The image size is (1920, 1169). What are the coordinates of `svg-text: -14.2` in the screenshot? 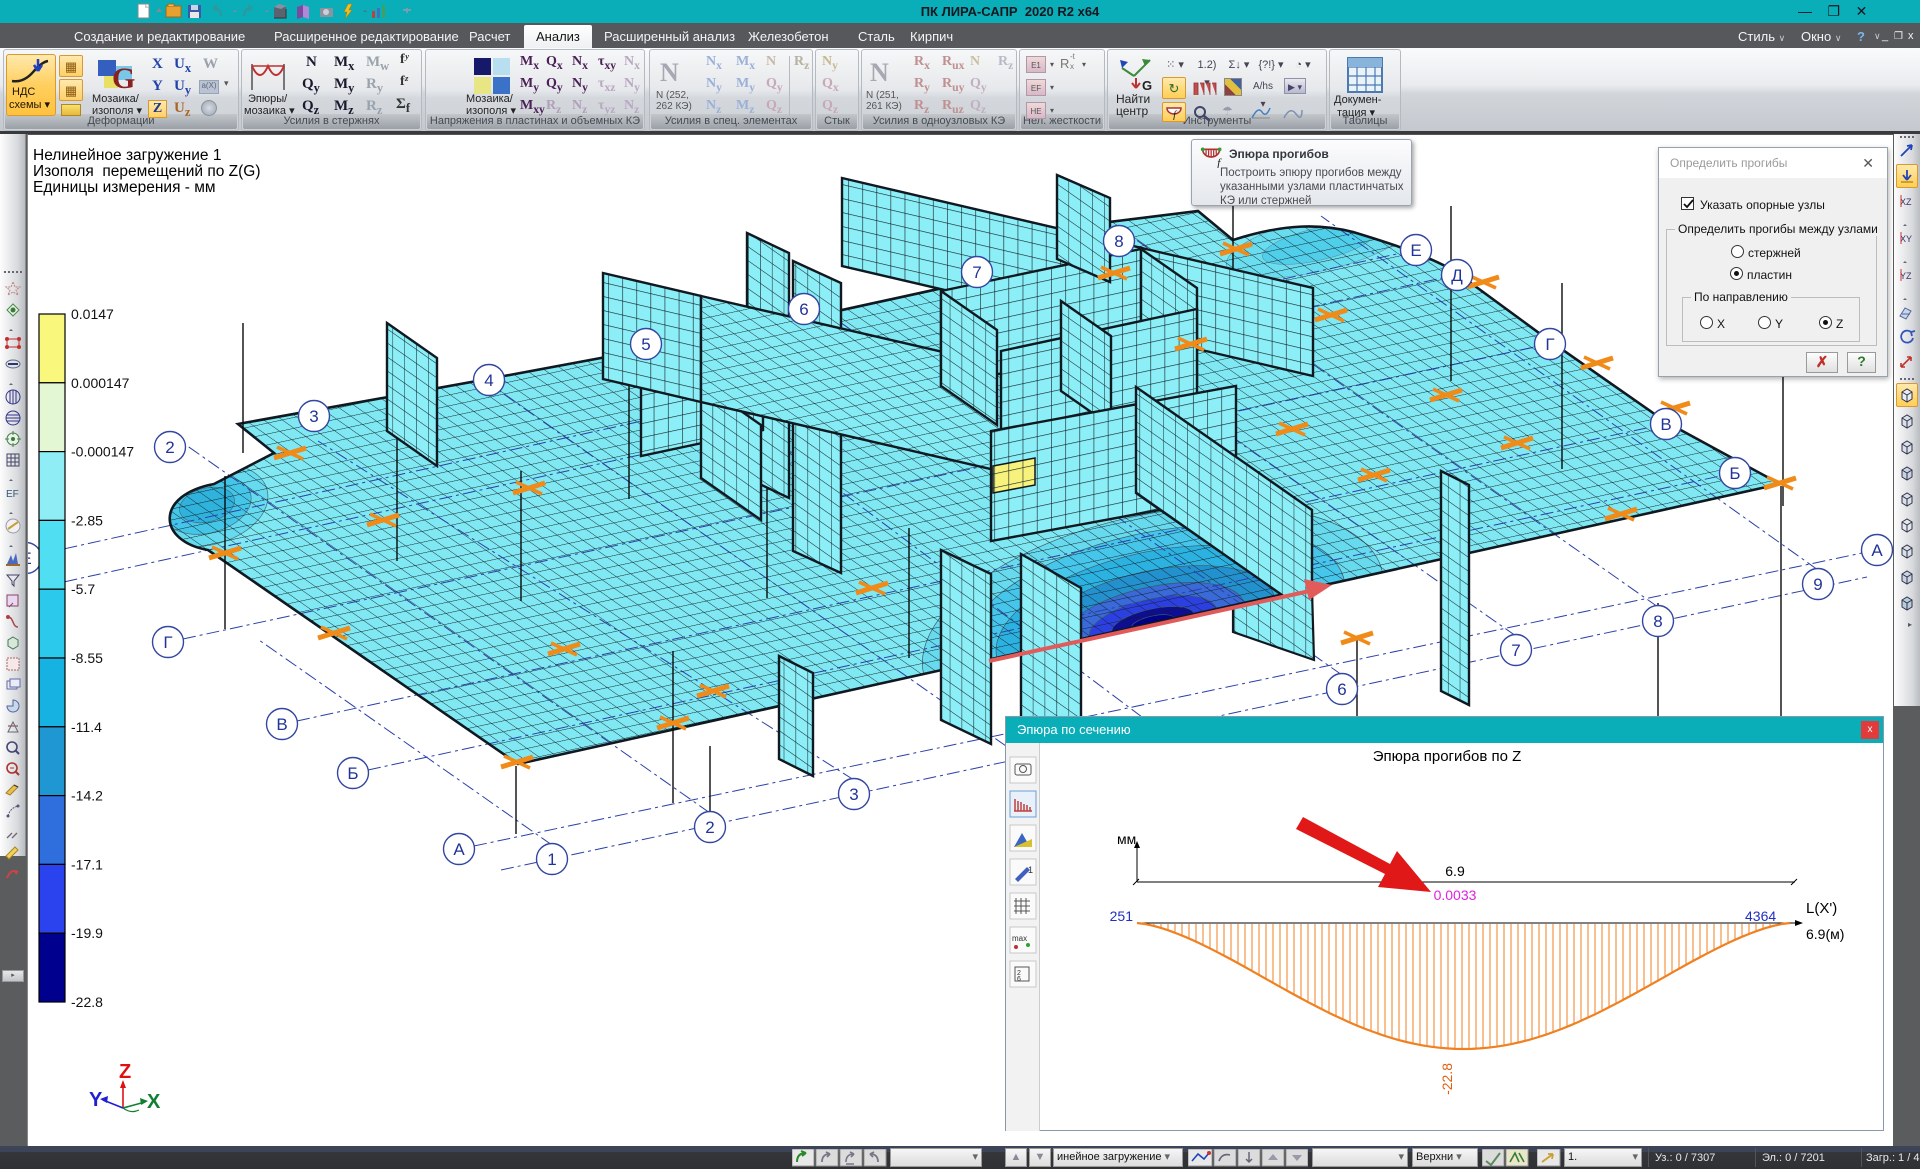 It's located at (87, 796).